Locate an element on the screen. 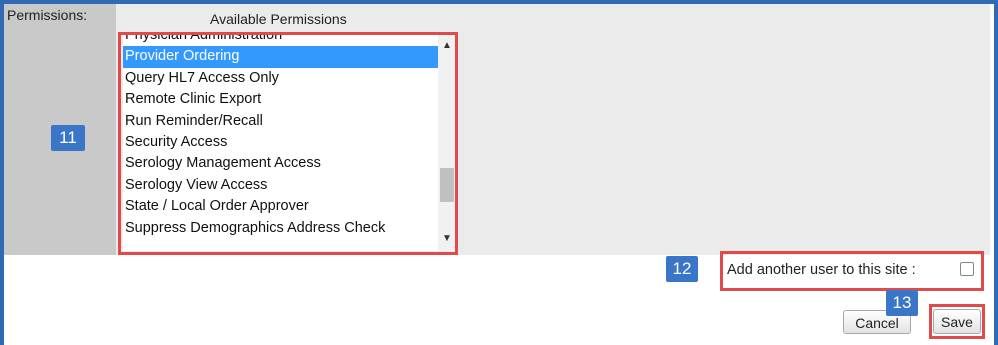 This screenshot has height=345, width=998. add-another-user-label: Add another user to this site : is located at coordinates (821, 270).